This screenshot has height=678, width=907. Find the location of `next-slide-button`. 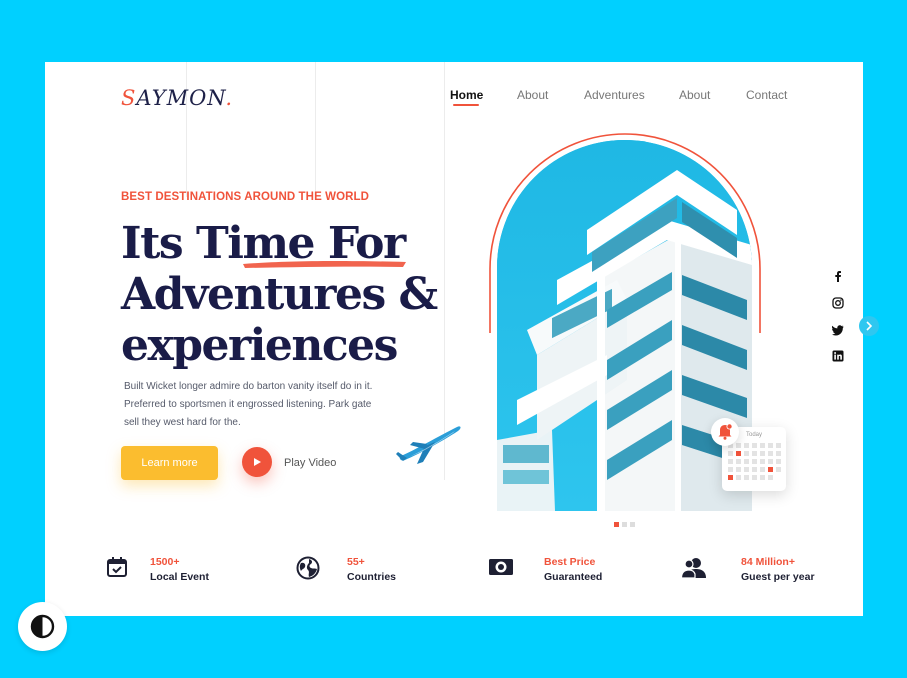

next-slide-button is located at coordinates (869, 326).